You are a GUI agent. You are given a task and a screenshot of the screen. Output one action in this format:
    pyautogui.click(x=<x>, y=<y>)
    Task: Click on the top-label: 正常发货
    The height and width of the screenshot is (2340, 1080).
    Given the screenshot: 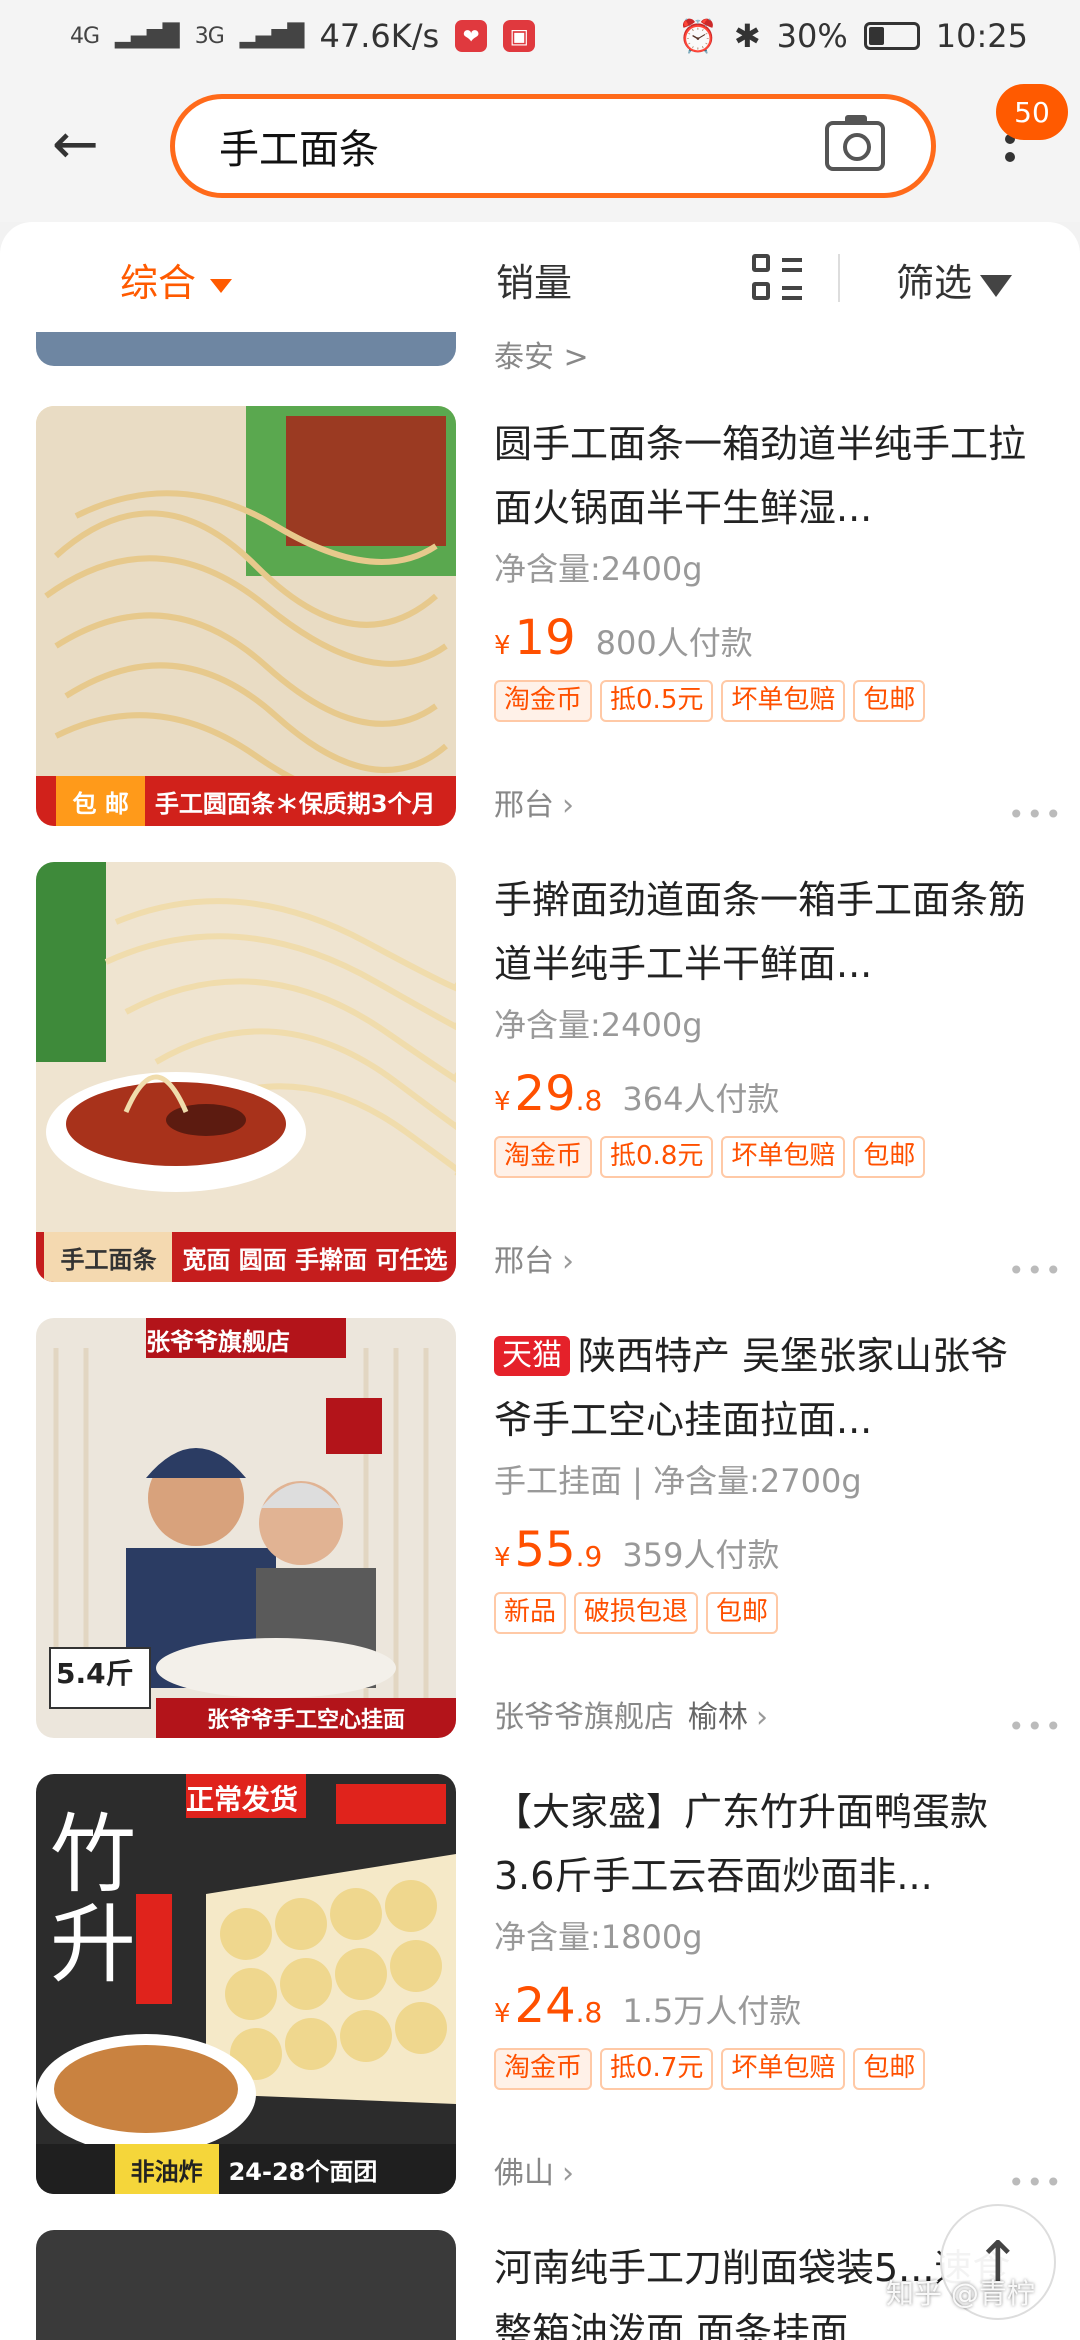 What is the action you would take?
    pyautogui.click(x=242, y=1799)
    